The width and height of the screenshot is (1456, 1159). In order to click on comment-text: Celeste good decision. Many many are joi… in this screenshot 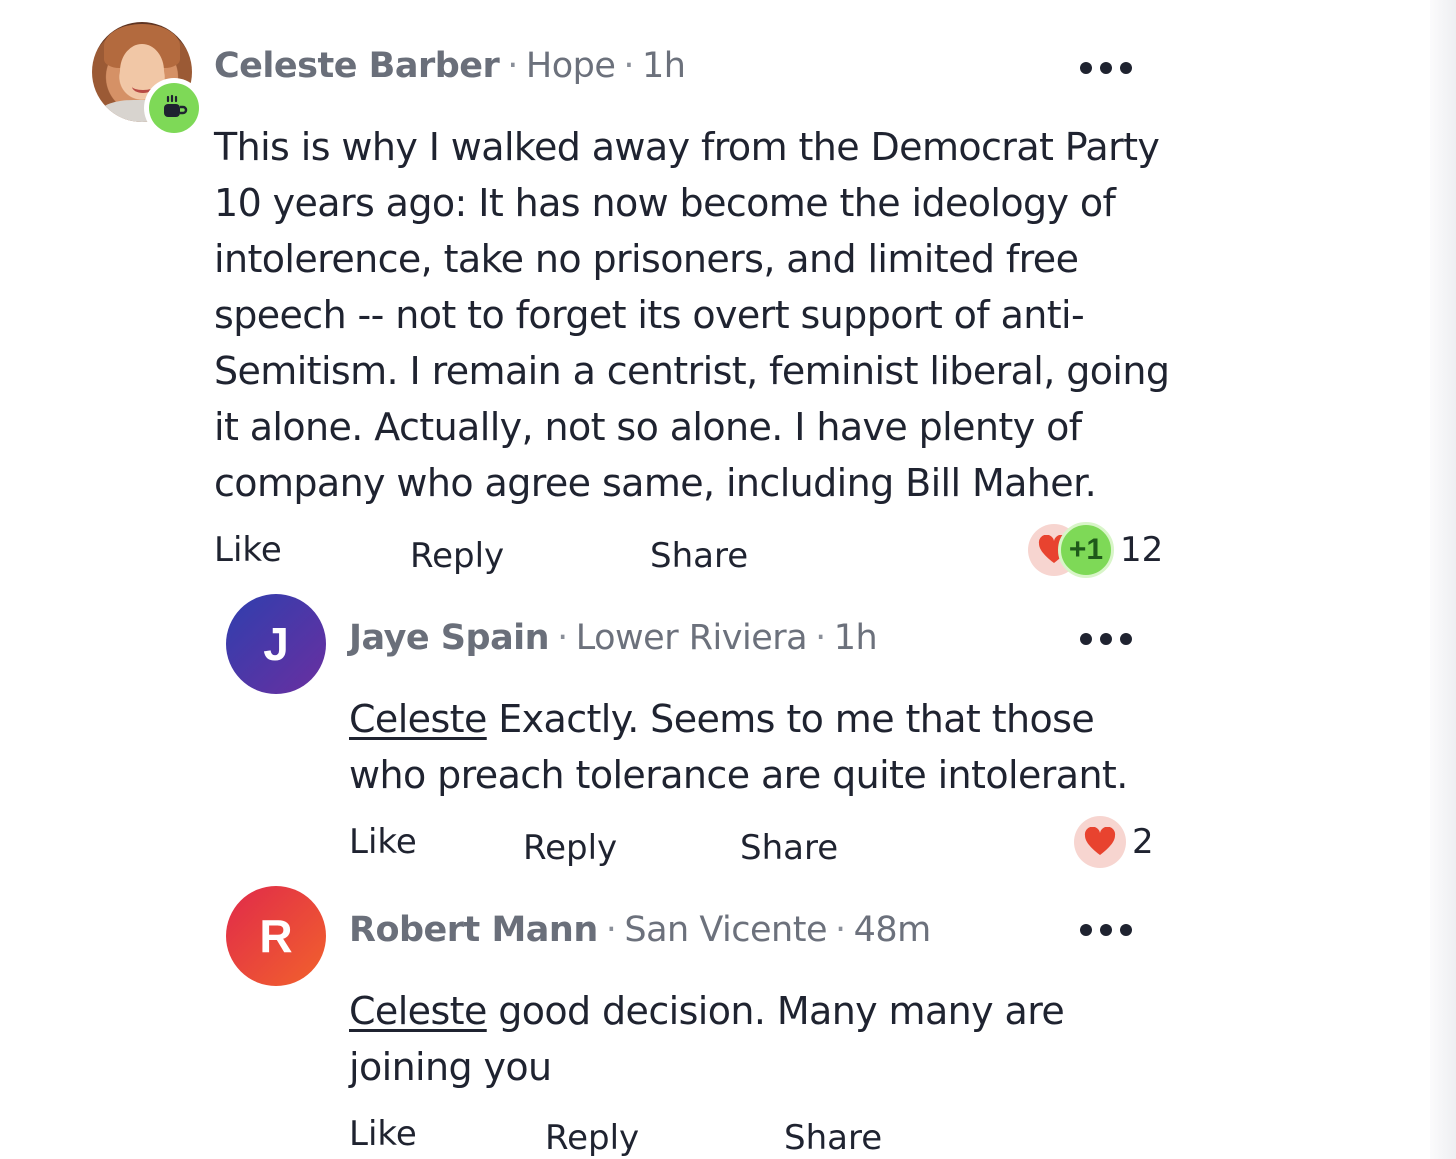, I will do `click(707, 1039)`.